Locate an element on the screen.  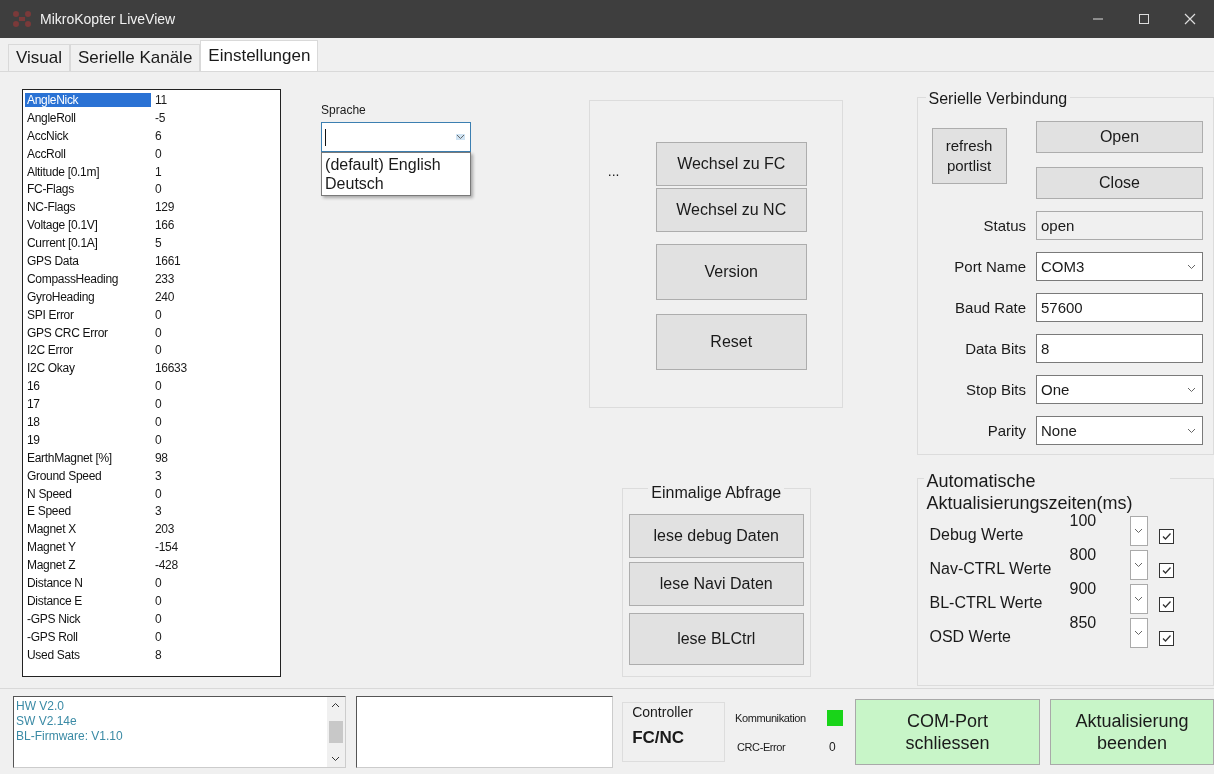
list-item-label: 17 is located at coordinates (88, 404).